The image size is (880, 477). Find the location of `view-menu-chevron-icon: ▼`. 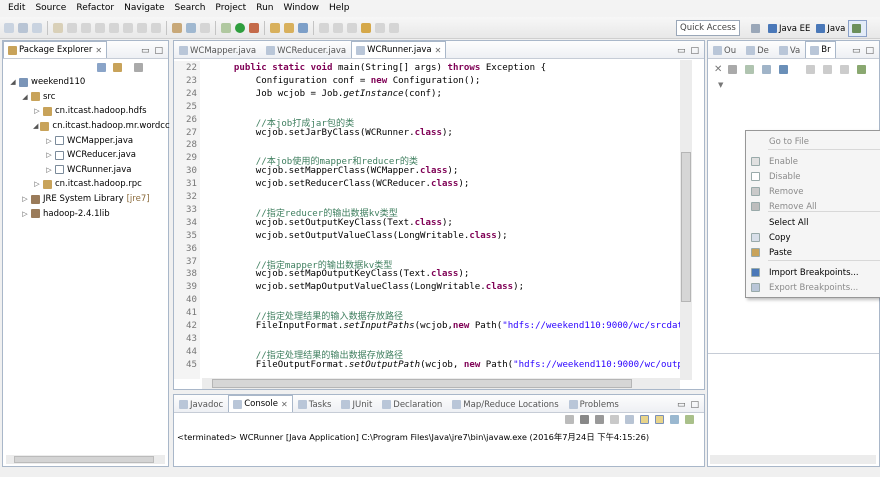

view-menu-chevron-icon: ▼ is located at coordinates (720, 85).